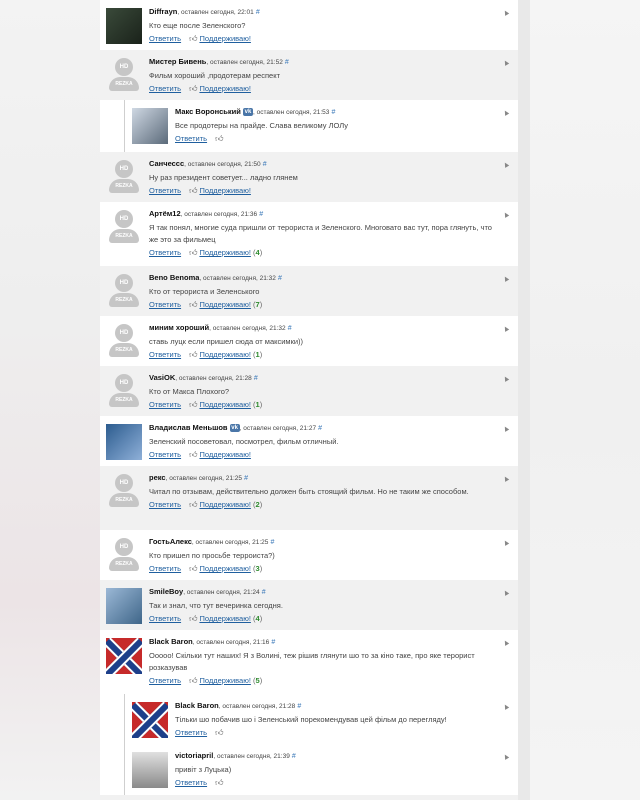  I want to click on comment-author: VasiOK, so click(162, 377).